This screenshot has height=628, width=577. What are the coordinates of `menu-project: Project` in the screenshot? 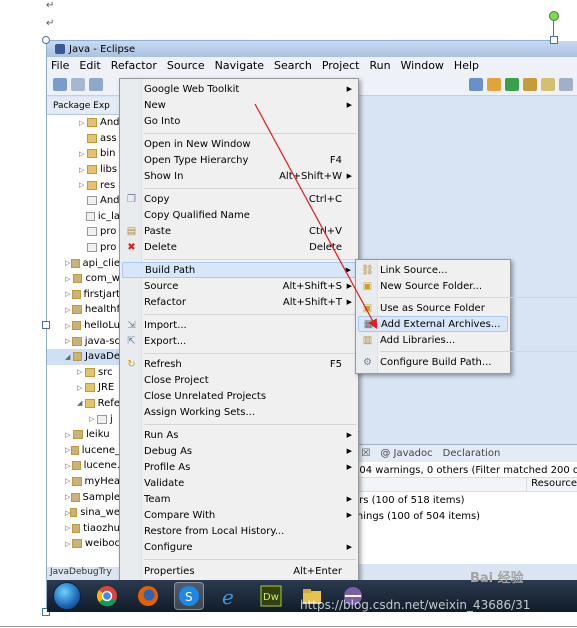 It's located at (341, 65).